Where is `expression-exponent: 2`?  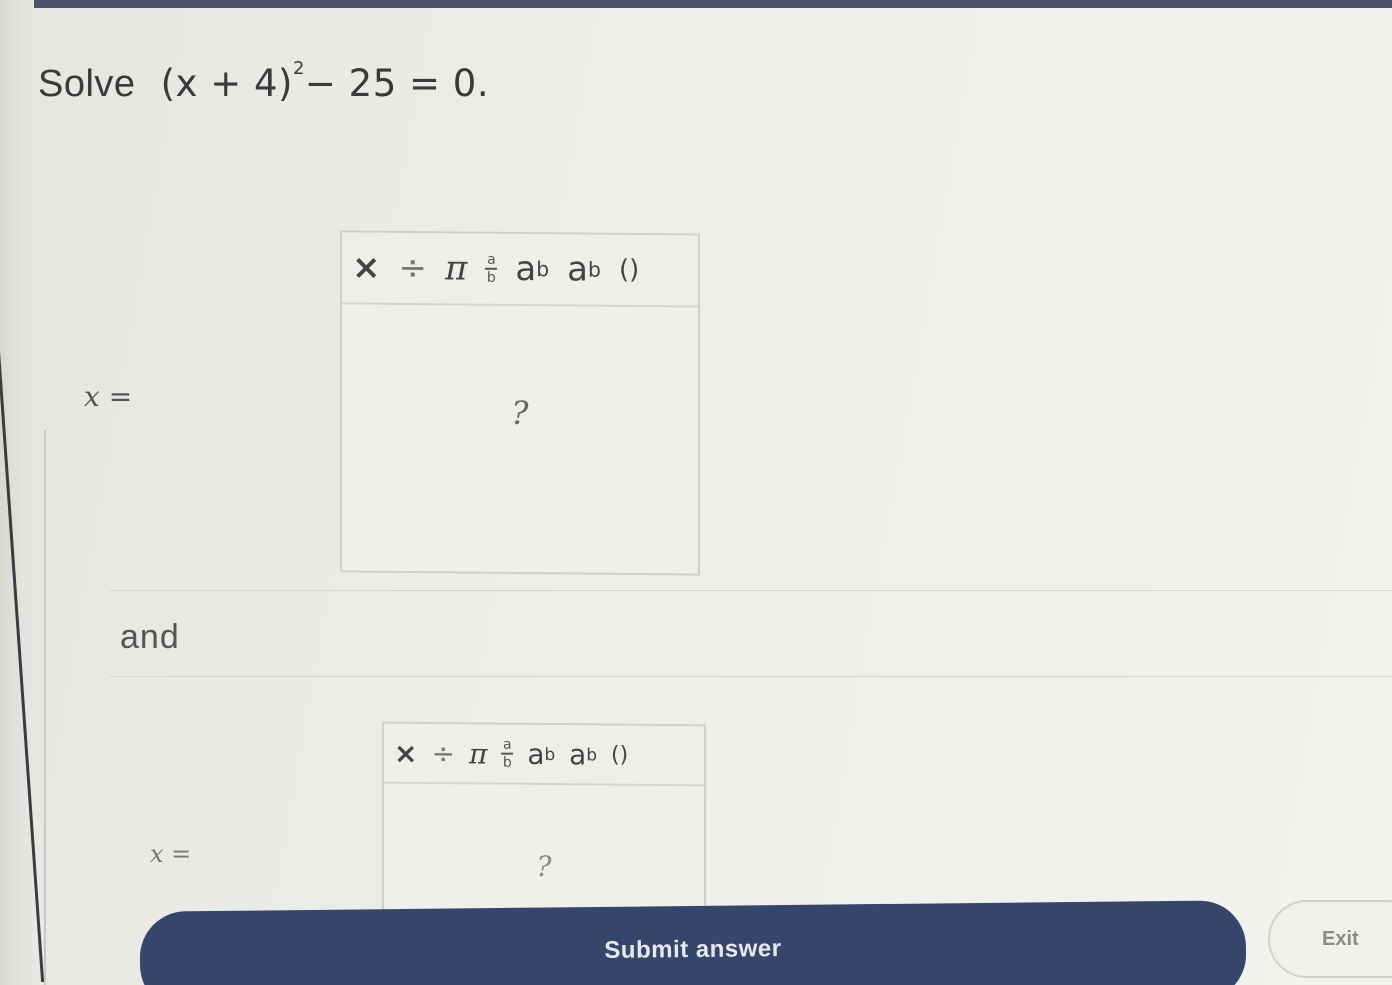
expression-exponent: 2 is located at coordinates (298, 68).